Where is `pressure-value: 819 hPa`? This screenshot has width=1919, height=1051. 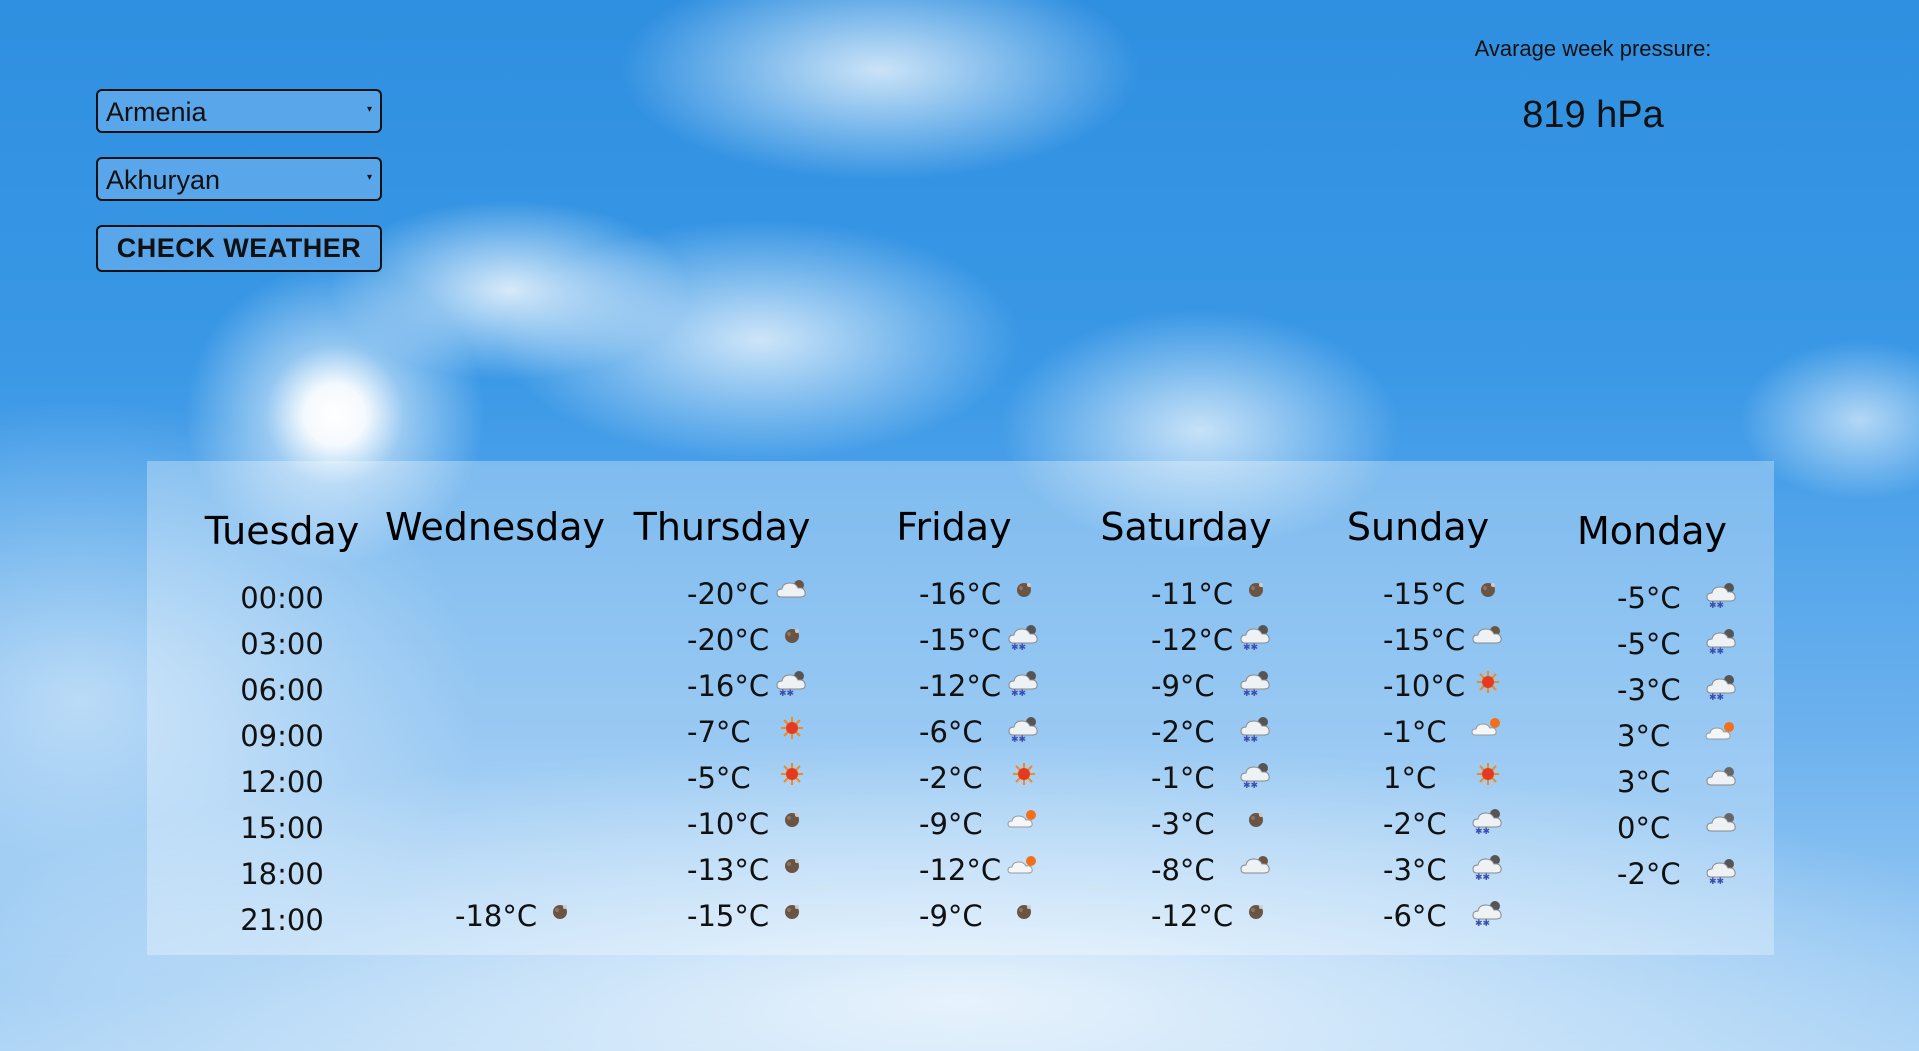 pressure-value: 819 hPa is located at coordinates (1593, 115).